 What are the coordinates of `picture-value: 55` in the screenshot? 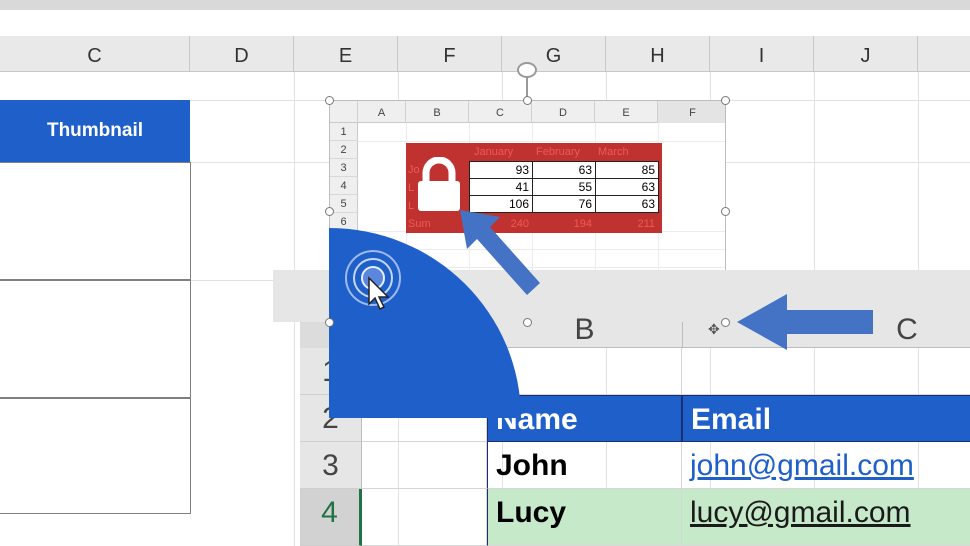 It's located at (564, 187).